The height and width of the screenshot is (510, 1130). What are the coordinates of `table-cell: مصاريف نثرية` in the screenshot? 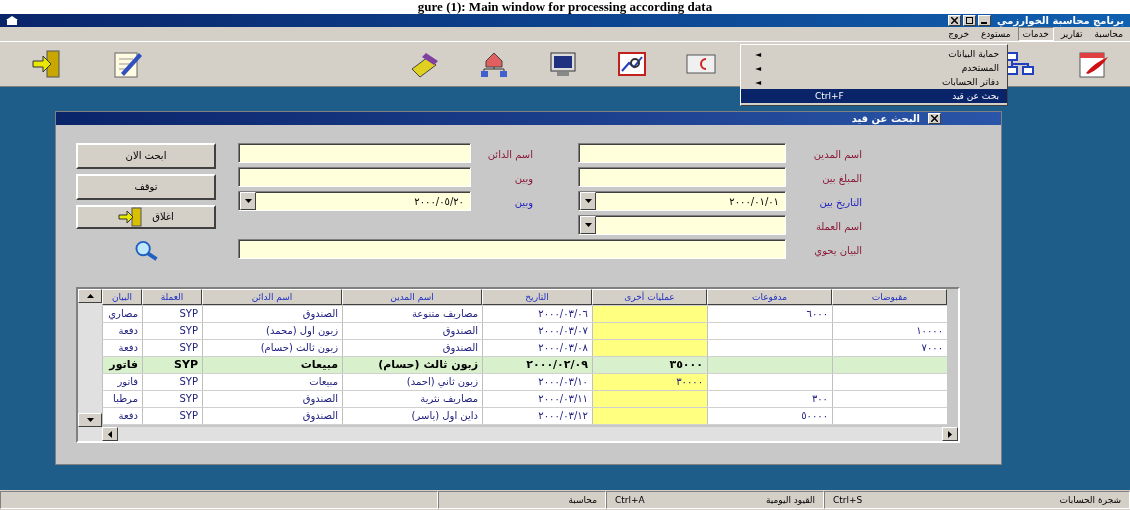 It's located at (412, 399).